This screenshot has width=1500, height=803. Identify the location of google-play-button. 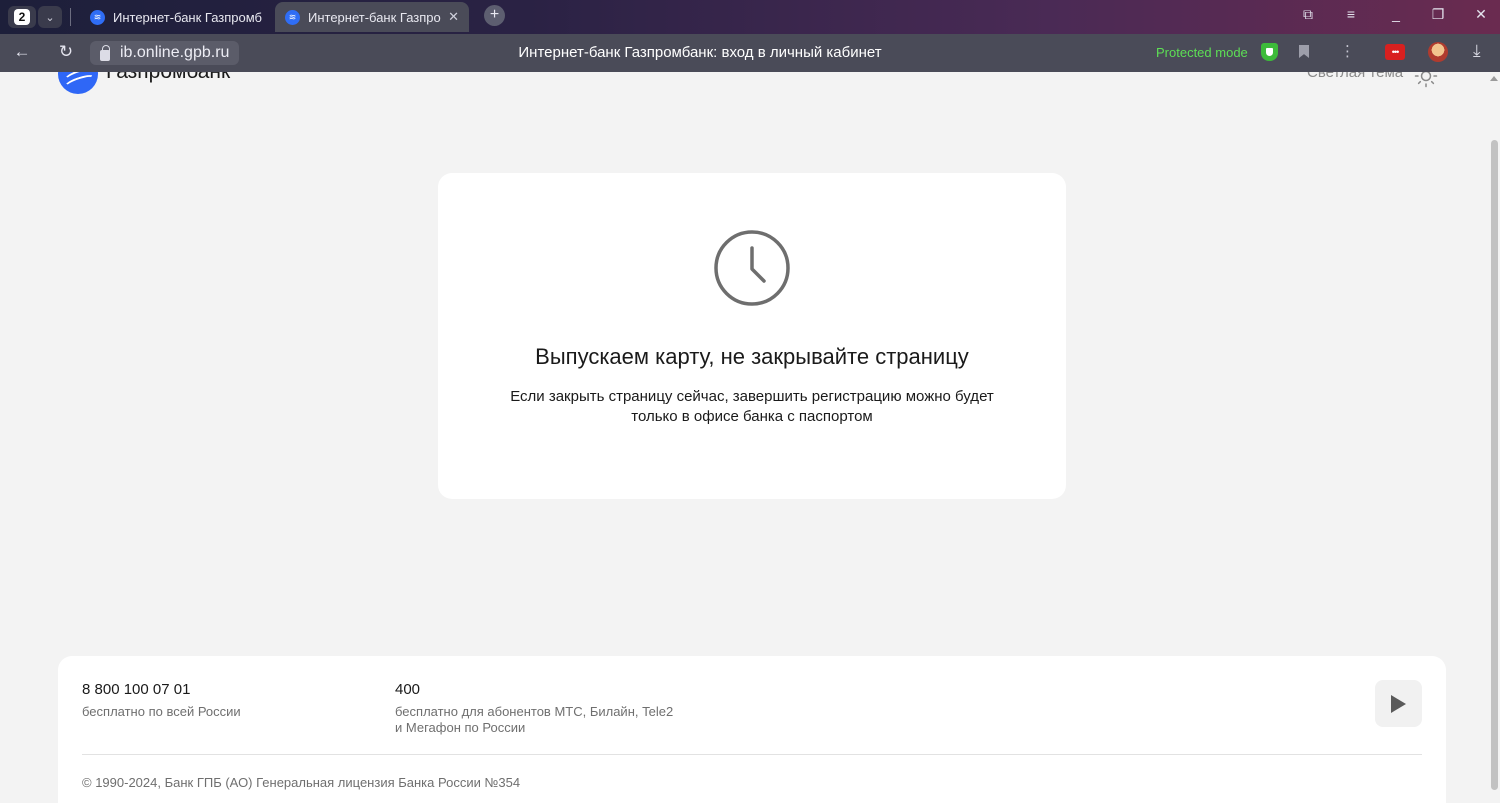
(1398, 703).